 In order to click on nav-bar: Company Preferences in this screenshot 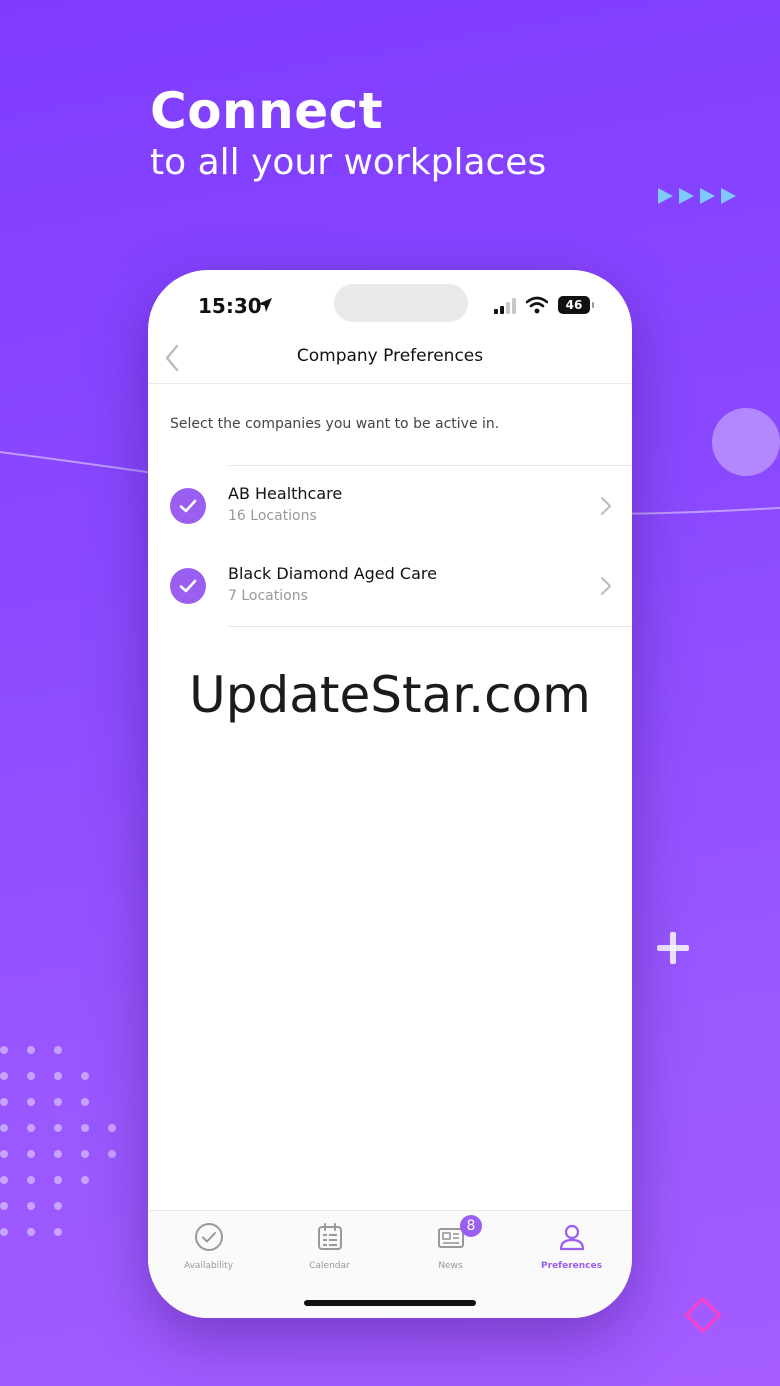, I will do `click(390, 360)`.